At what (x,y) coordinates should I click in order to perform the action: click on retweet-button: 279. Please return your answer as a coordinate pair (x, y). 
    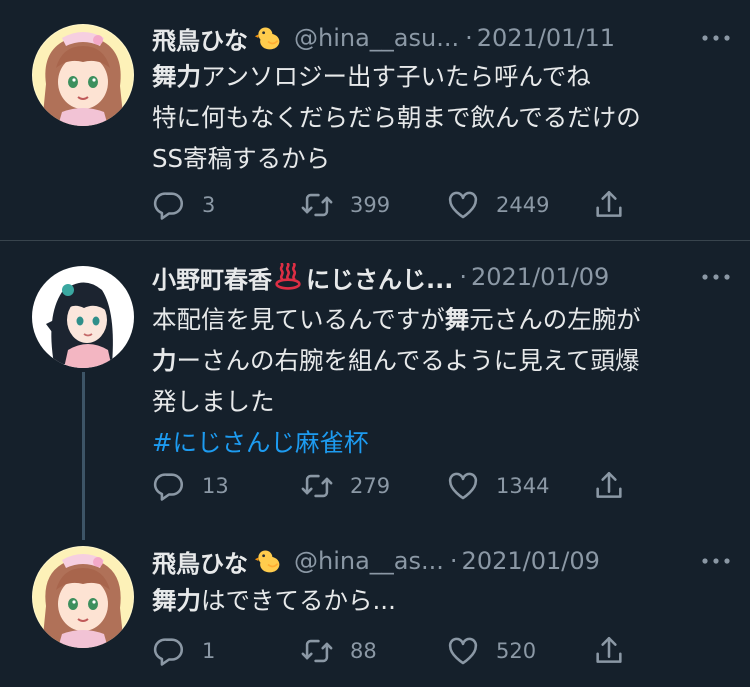
    Looking at the image, I should click on (345, 486).